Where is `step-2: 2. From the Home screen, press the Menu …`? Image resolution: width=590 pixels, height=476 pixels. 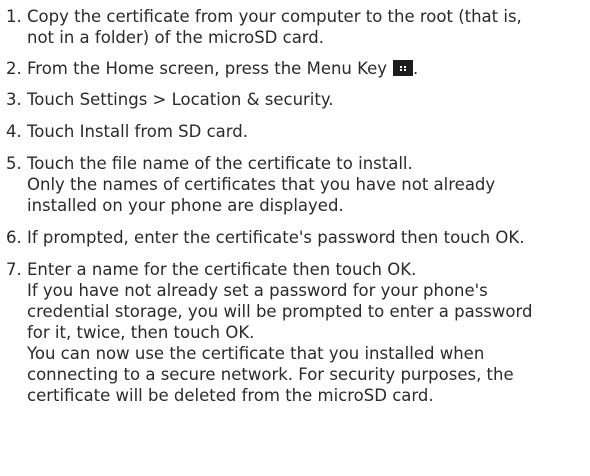
step-2: 2. From the Home screen, press the Menu … is located at coordinates (298, 68).